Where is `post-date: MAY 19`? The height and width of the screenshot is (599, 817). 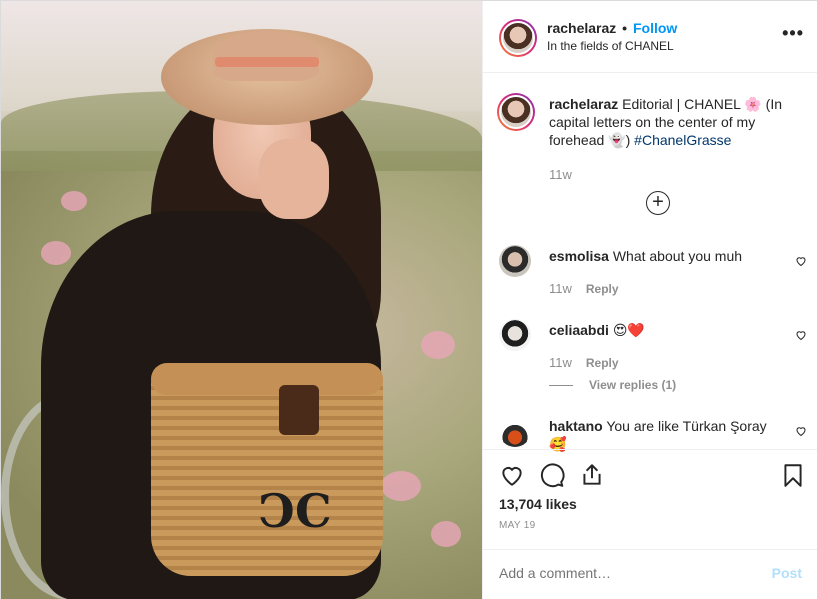
post-date: MAY 19 is located at coordinates (517, 525).